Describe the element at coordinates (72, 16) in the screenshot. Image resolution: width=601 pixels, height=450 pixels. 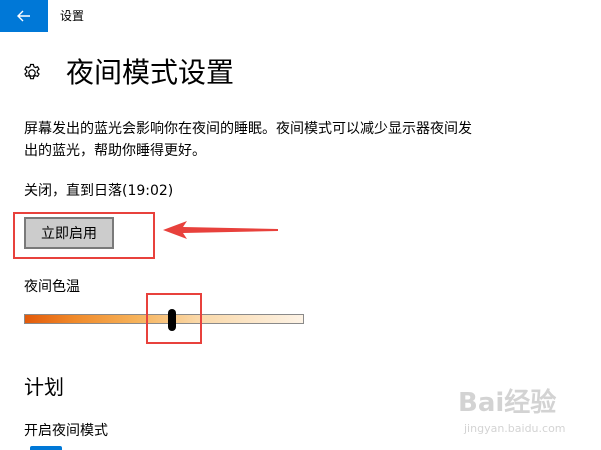
I see `app-title: 设置` at that location.